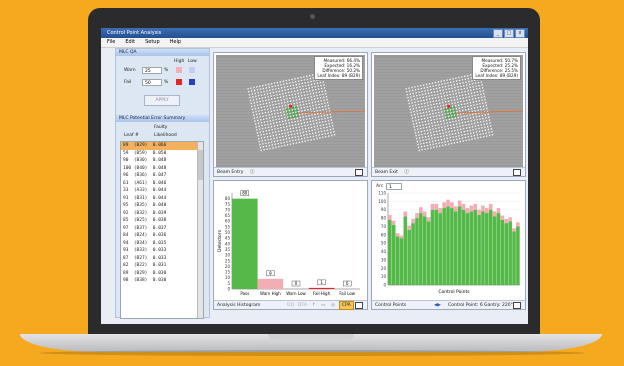 This screenshot has width=624, height=366. What do you see at coordinates (228, 249) in the screenshot?
I see `y-tick-label: 35` at bounding box center [228, 249].